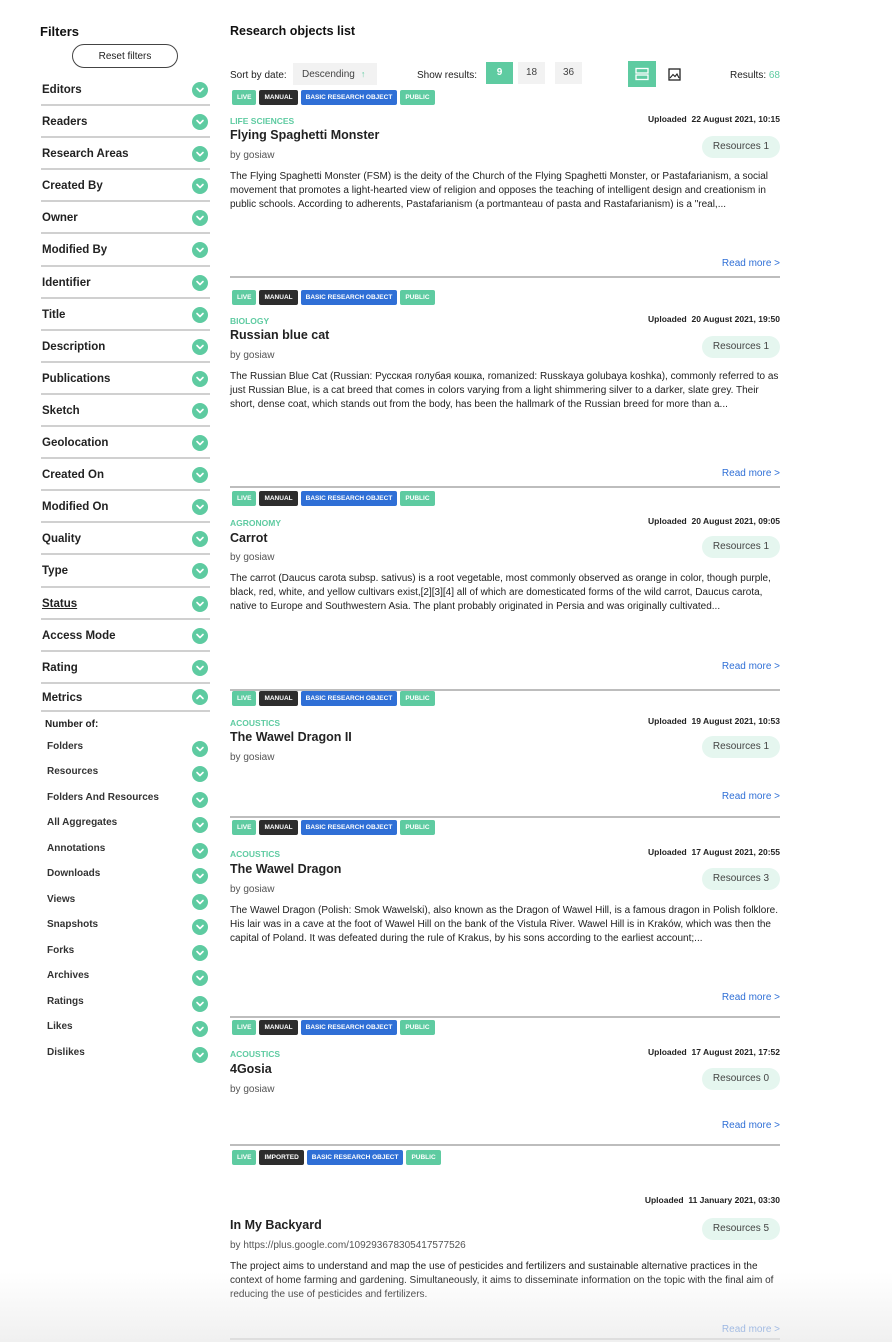 This screenshot has width=892, height=1342. I want to click on page-size-9-button: 9, so click(499, 73).